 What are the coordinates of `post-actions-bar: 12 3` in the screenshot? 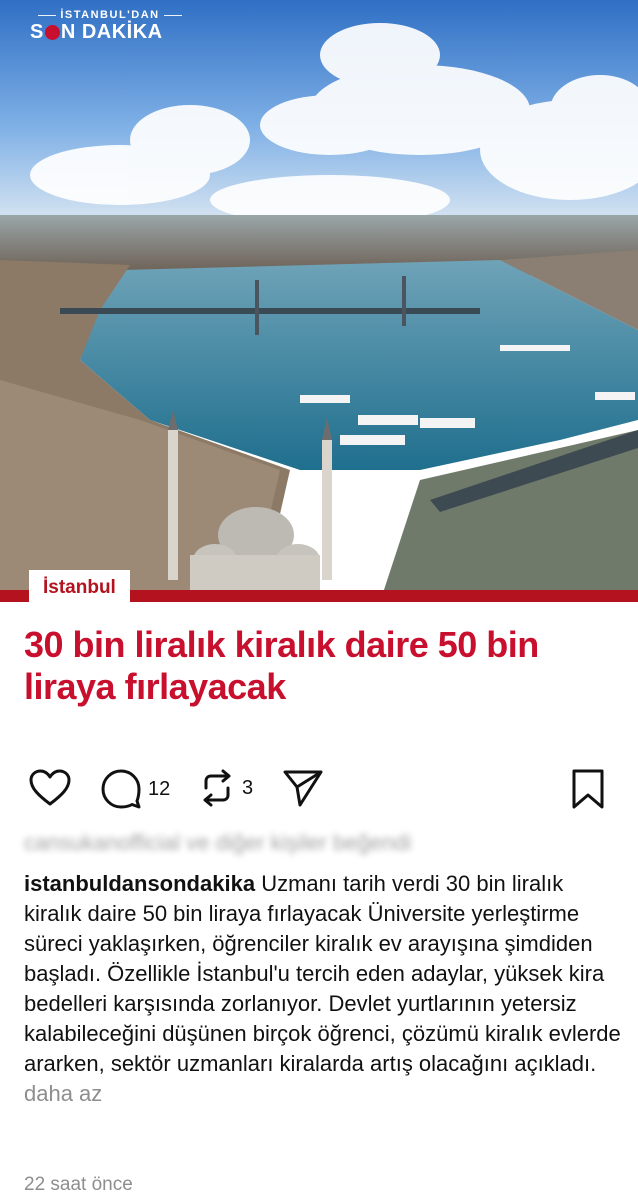 It's located at (319, 789).